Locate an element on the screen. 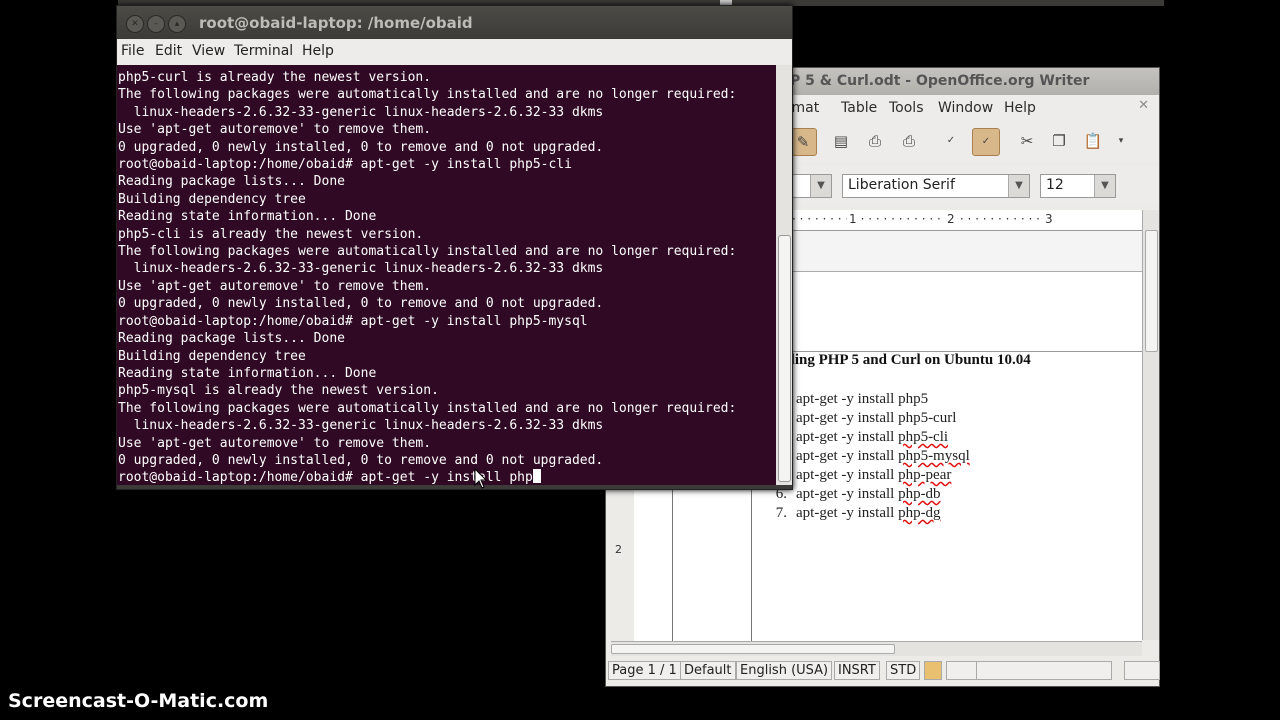 This screenshot has width=1280, height=720. status-insert-mode: INSRT is located at coordinates (857, 670).